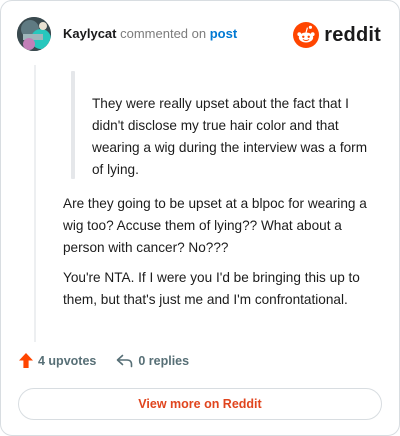 The image size is (400, 436). What do you see at coordinates (352, 34) in the screenshot?
I see `reddit-wordmark: reddit` at bounding box center [352, 34].